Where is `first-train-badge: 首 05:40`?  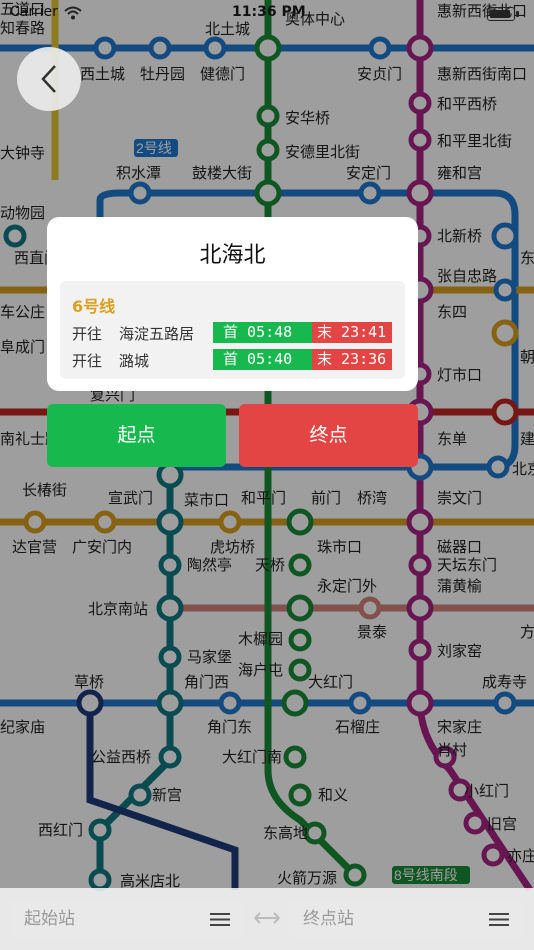
first-train-badge: 首 05:40 is located at coordinates (262, 359).